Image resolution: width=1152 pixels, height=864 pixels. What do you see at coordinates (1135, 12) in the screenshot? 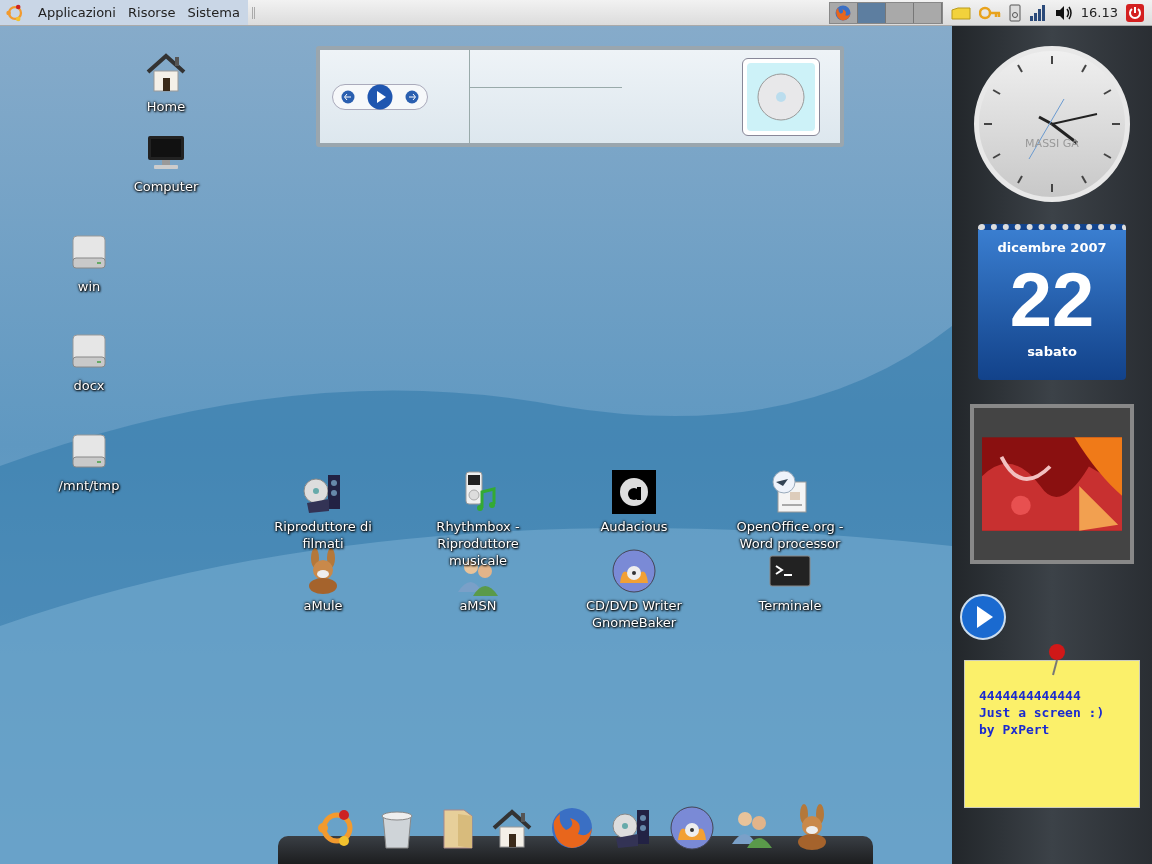
I see `power-icon` at bounding box center [1135, 12].